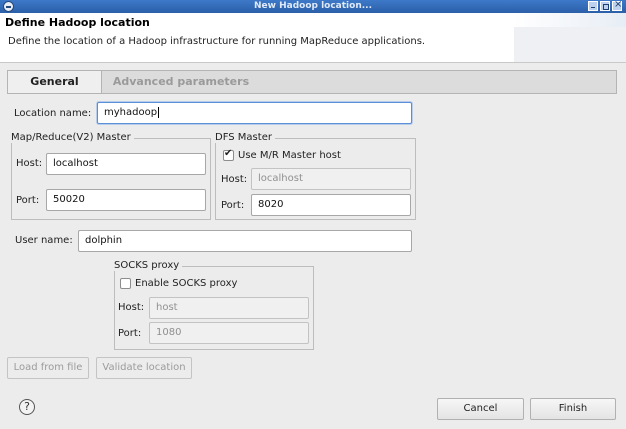 This screenshot has width=626, height=429. What do you see at coordinates (48, 368) in the screenshot?
I see `load-from-file-button: Load from file` at bounding box center [48, 368].